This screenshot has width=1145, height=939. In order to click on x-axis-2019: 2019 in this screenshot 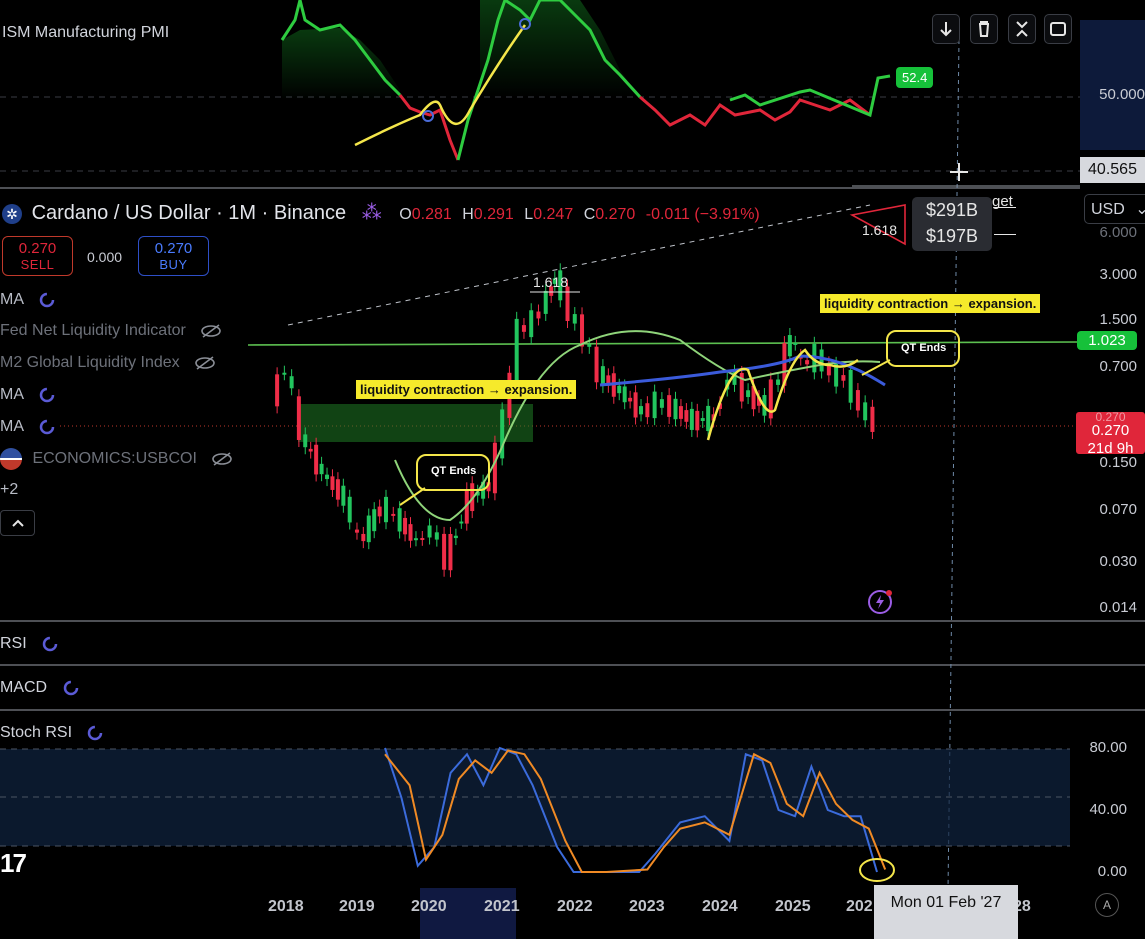, I will do `click(357, 906)`.